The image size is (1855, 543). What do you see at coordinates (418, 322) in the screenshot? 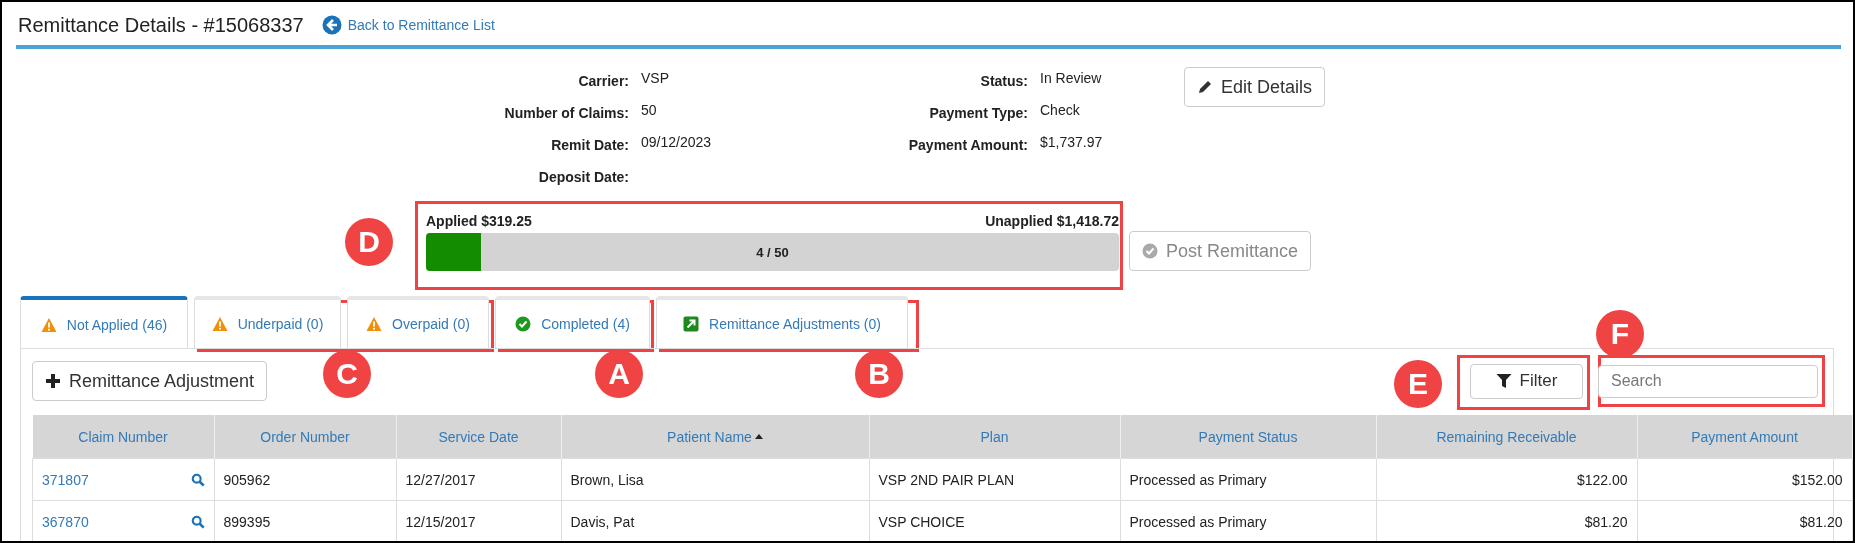
I see `tab: Overpaid (0)` at bounding box center [418, 322].